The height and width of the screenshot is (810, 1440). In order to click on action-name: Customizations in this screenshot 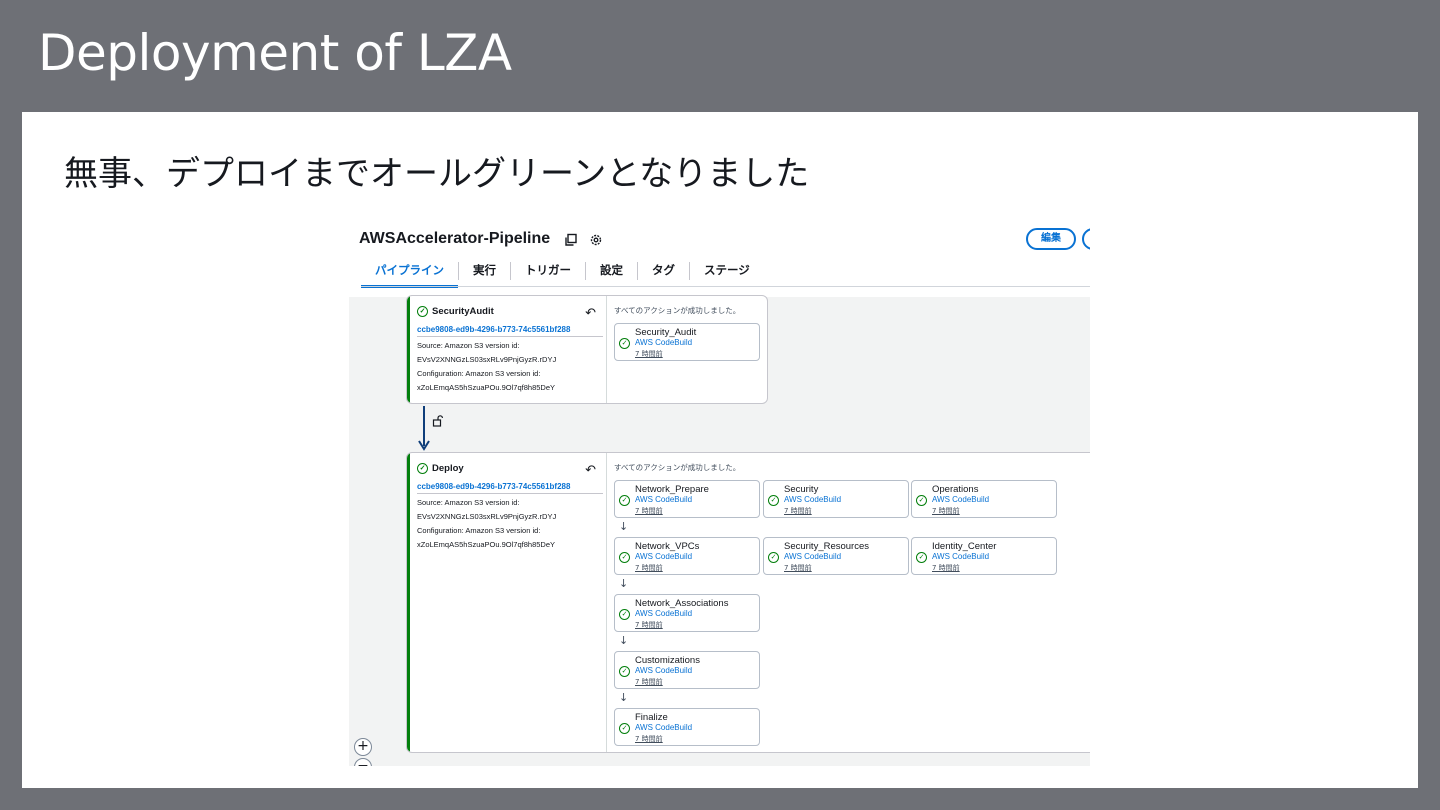, I will do `click(667, 660)`.